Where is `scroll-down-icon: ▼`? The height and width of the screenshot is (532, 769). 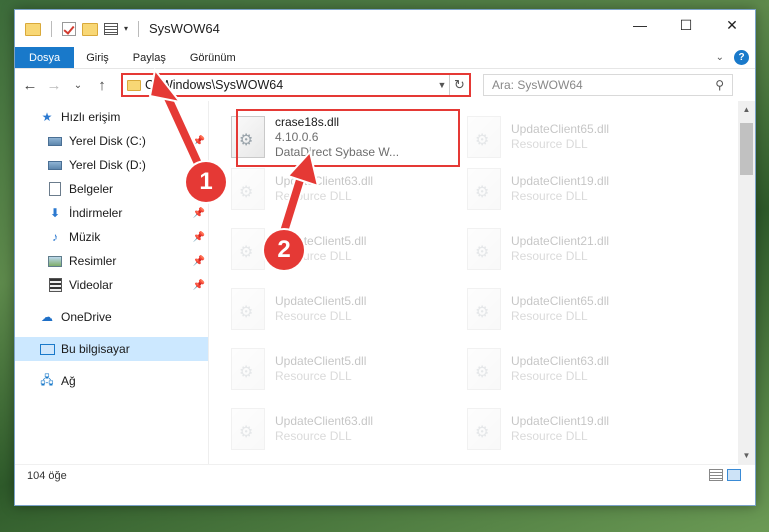 scroll-down-icon: ▼ is located at coordinates (746, 455).